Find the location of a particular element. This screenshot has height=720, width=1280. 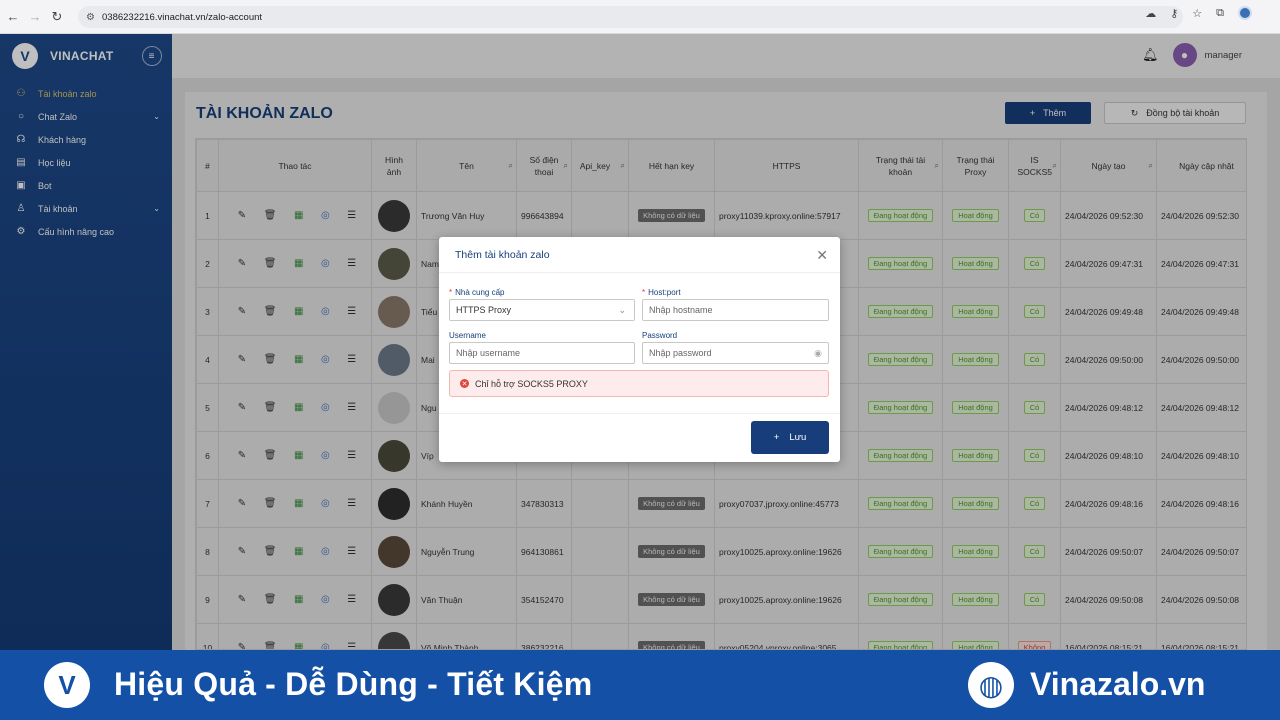

modal-title: Thêm tài khoản zalo is located at coordinates (502, 255).